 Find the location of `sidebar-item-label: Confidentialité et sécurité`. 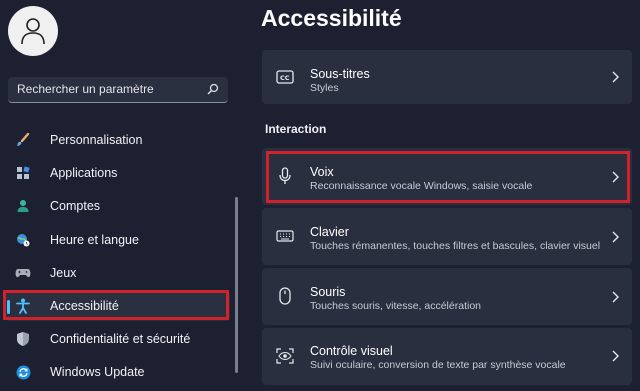

sidebar-item-label: Confidentialité et sécurité is located at coordinates (120, 339).